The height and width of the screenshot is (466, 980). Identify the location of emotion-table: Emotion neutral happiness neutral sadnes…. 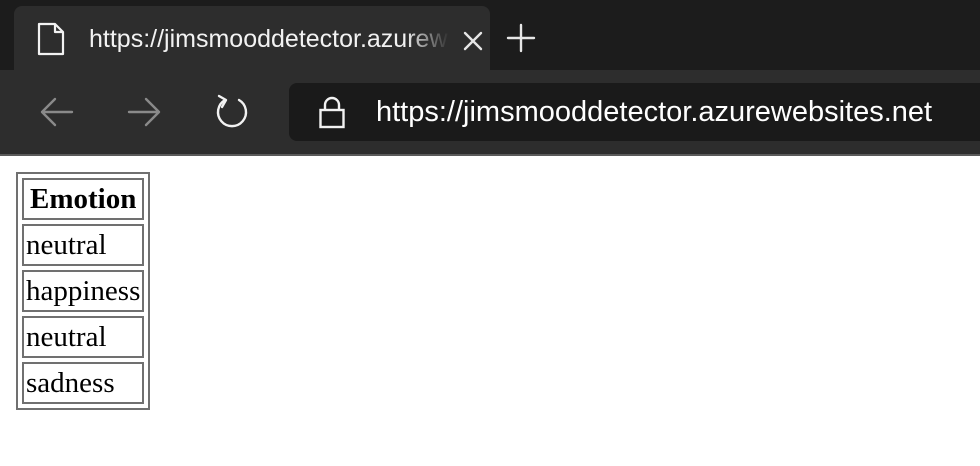
(83, 291).